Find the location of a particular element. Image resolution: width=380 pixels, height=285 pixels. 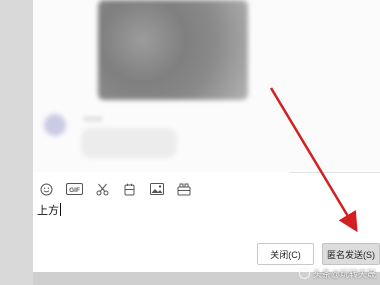

image-icon is located at coordinates (156, 189).